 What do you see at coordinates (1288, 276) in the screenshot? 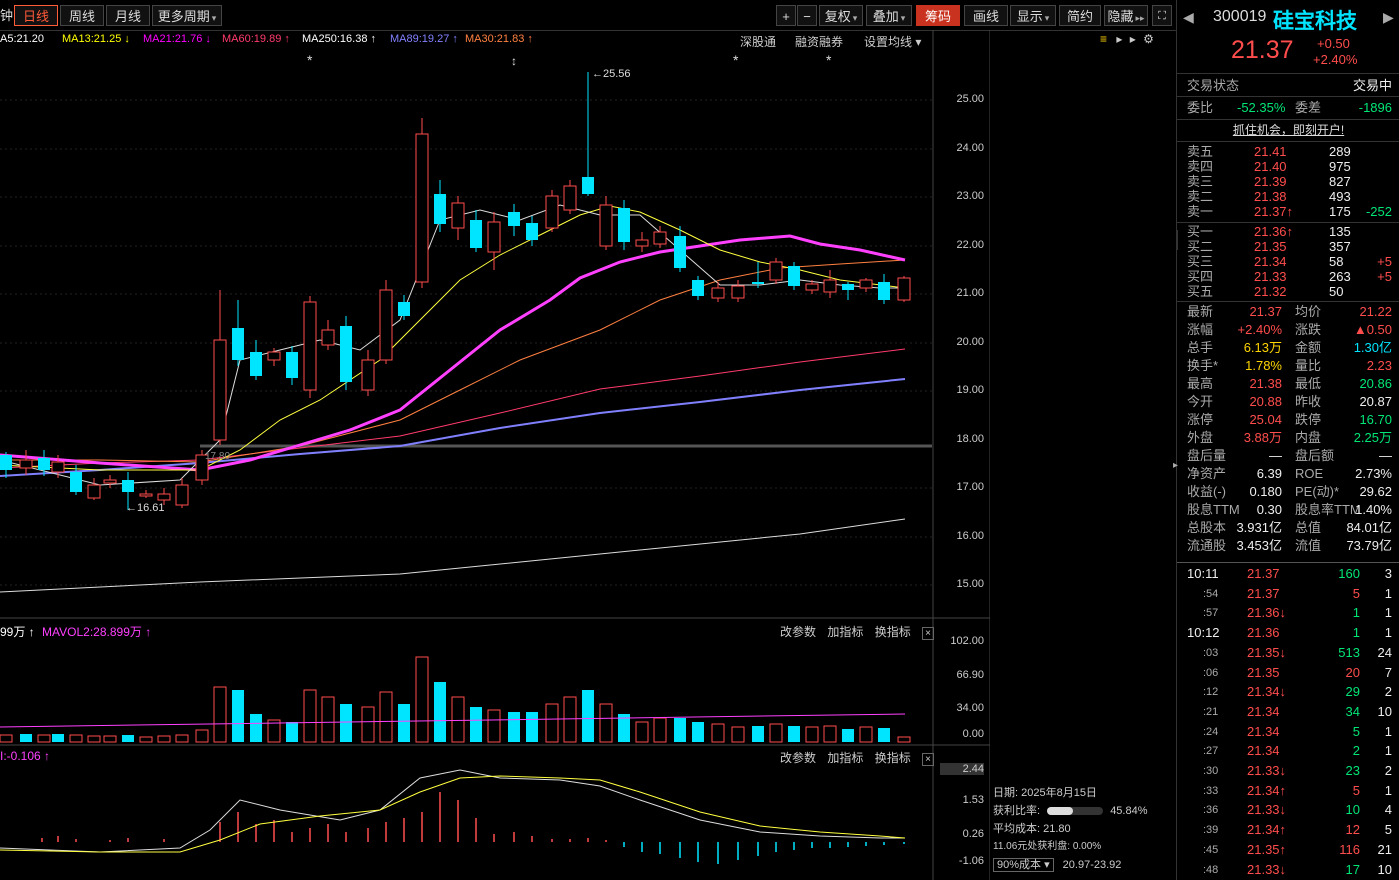
I see `bid-row: 买四 21.33 263 +5` at bounding box center [1288, 276].